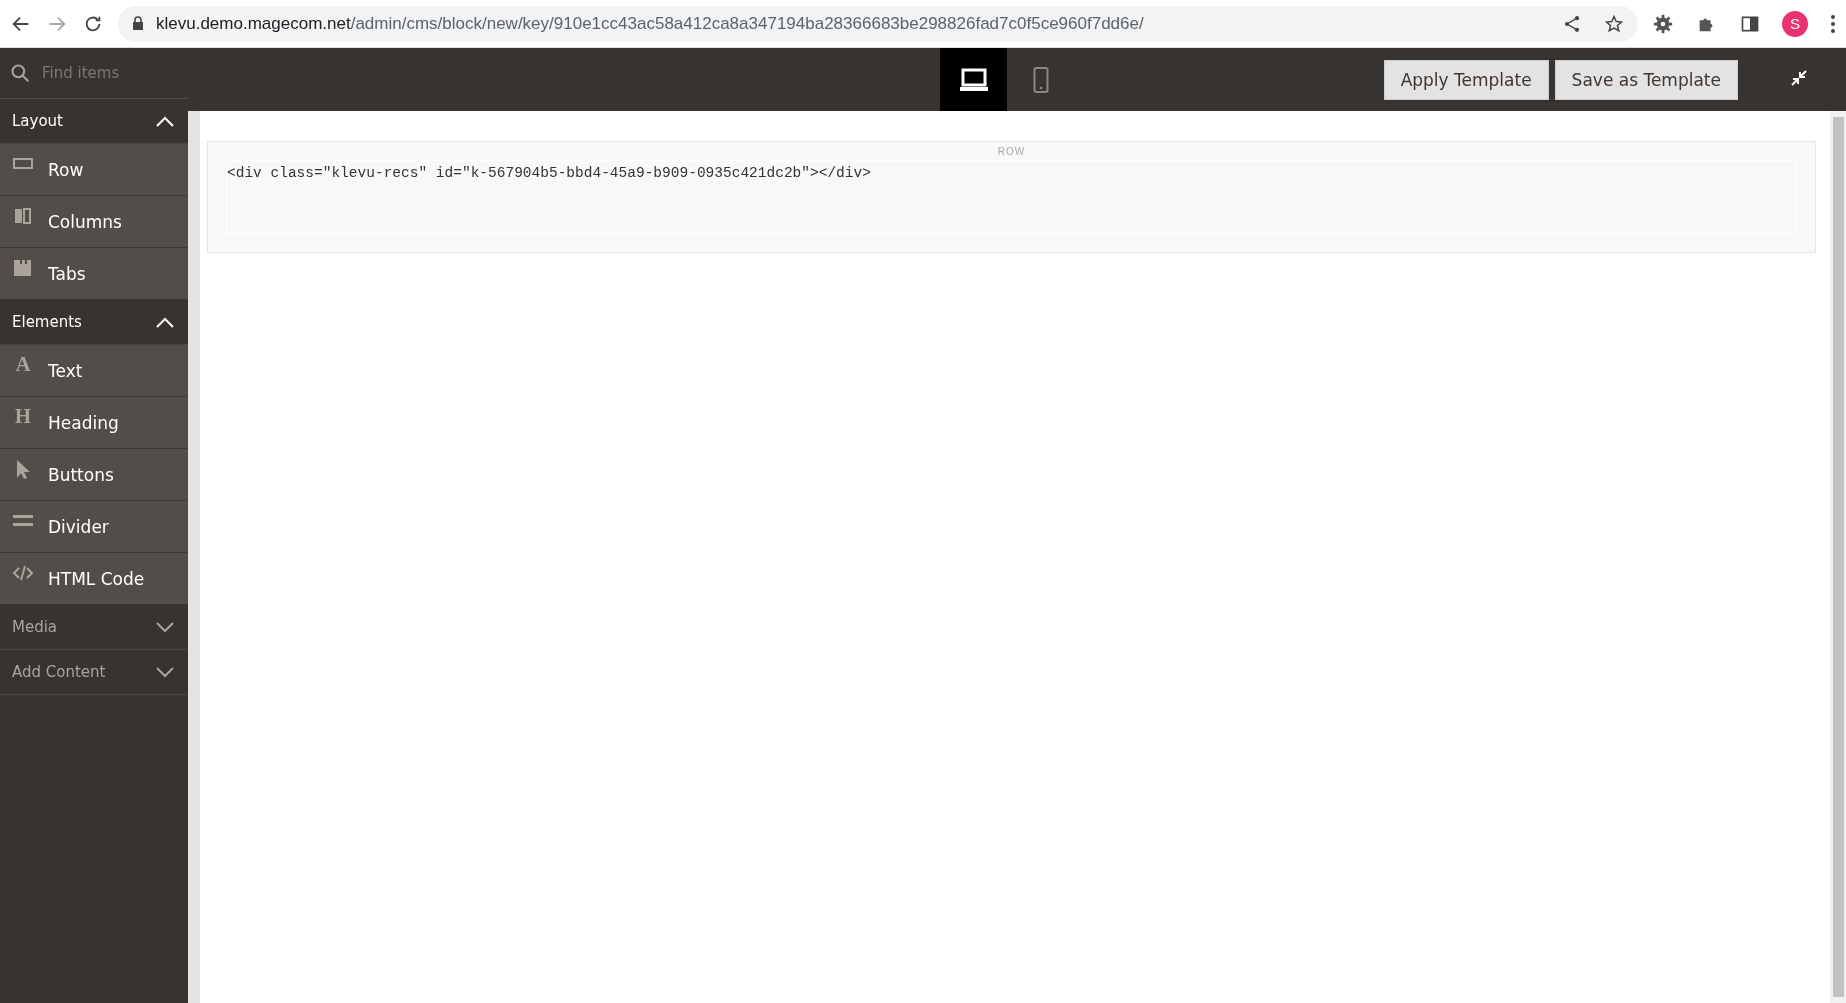 This screenshot has height=1003, width=1846. I want to click on viewport-tab, so click(973, 79).